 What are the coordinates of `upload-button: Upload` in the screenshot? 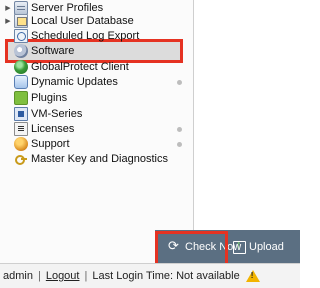 It's located at (258, 247).